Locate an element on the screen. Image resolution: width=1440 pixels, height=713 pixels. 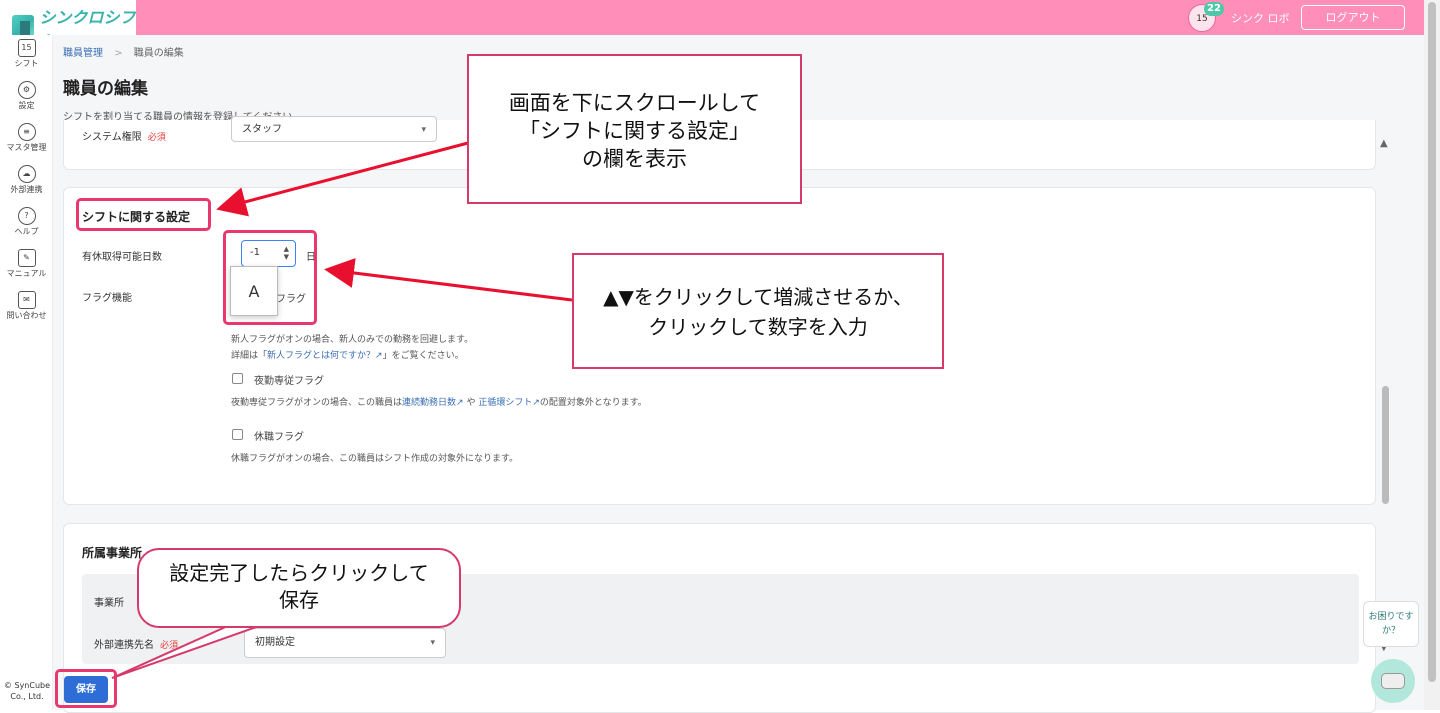
help-text-part: や is located at coordinates (471, 403).